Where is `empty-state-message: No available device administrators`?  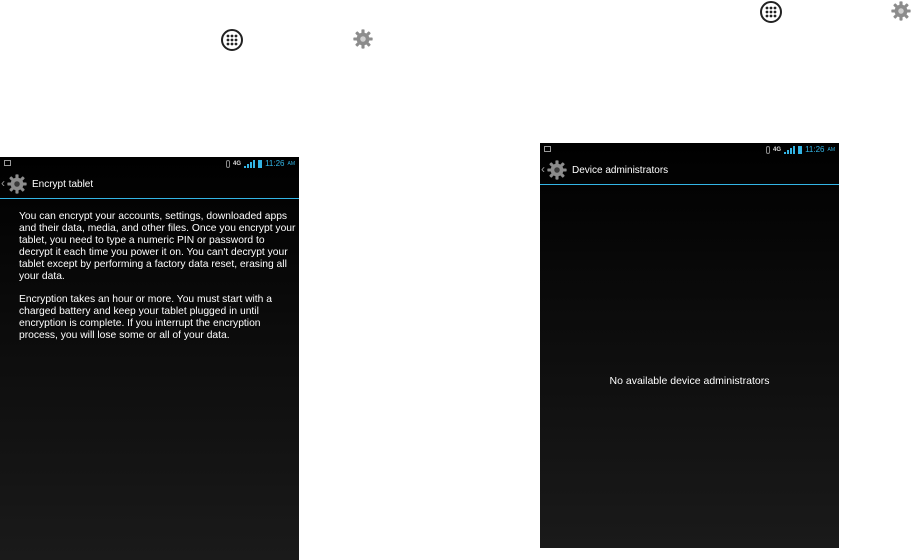 empty-state-message: No available device administrators is located at coordinates (689, 381).